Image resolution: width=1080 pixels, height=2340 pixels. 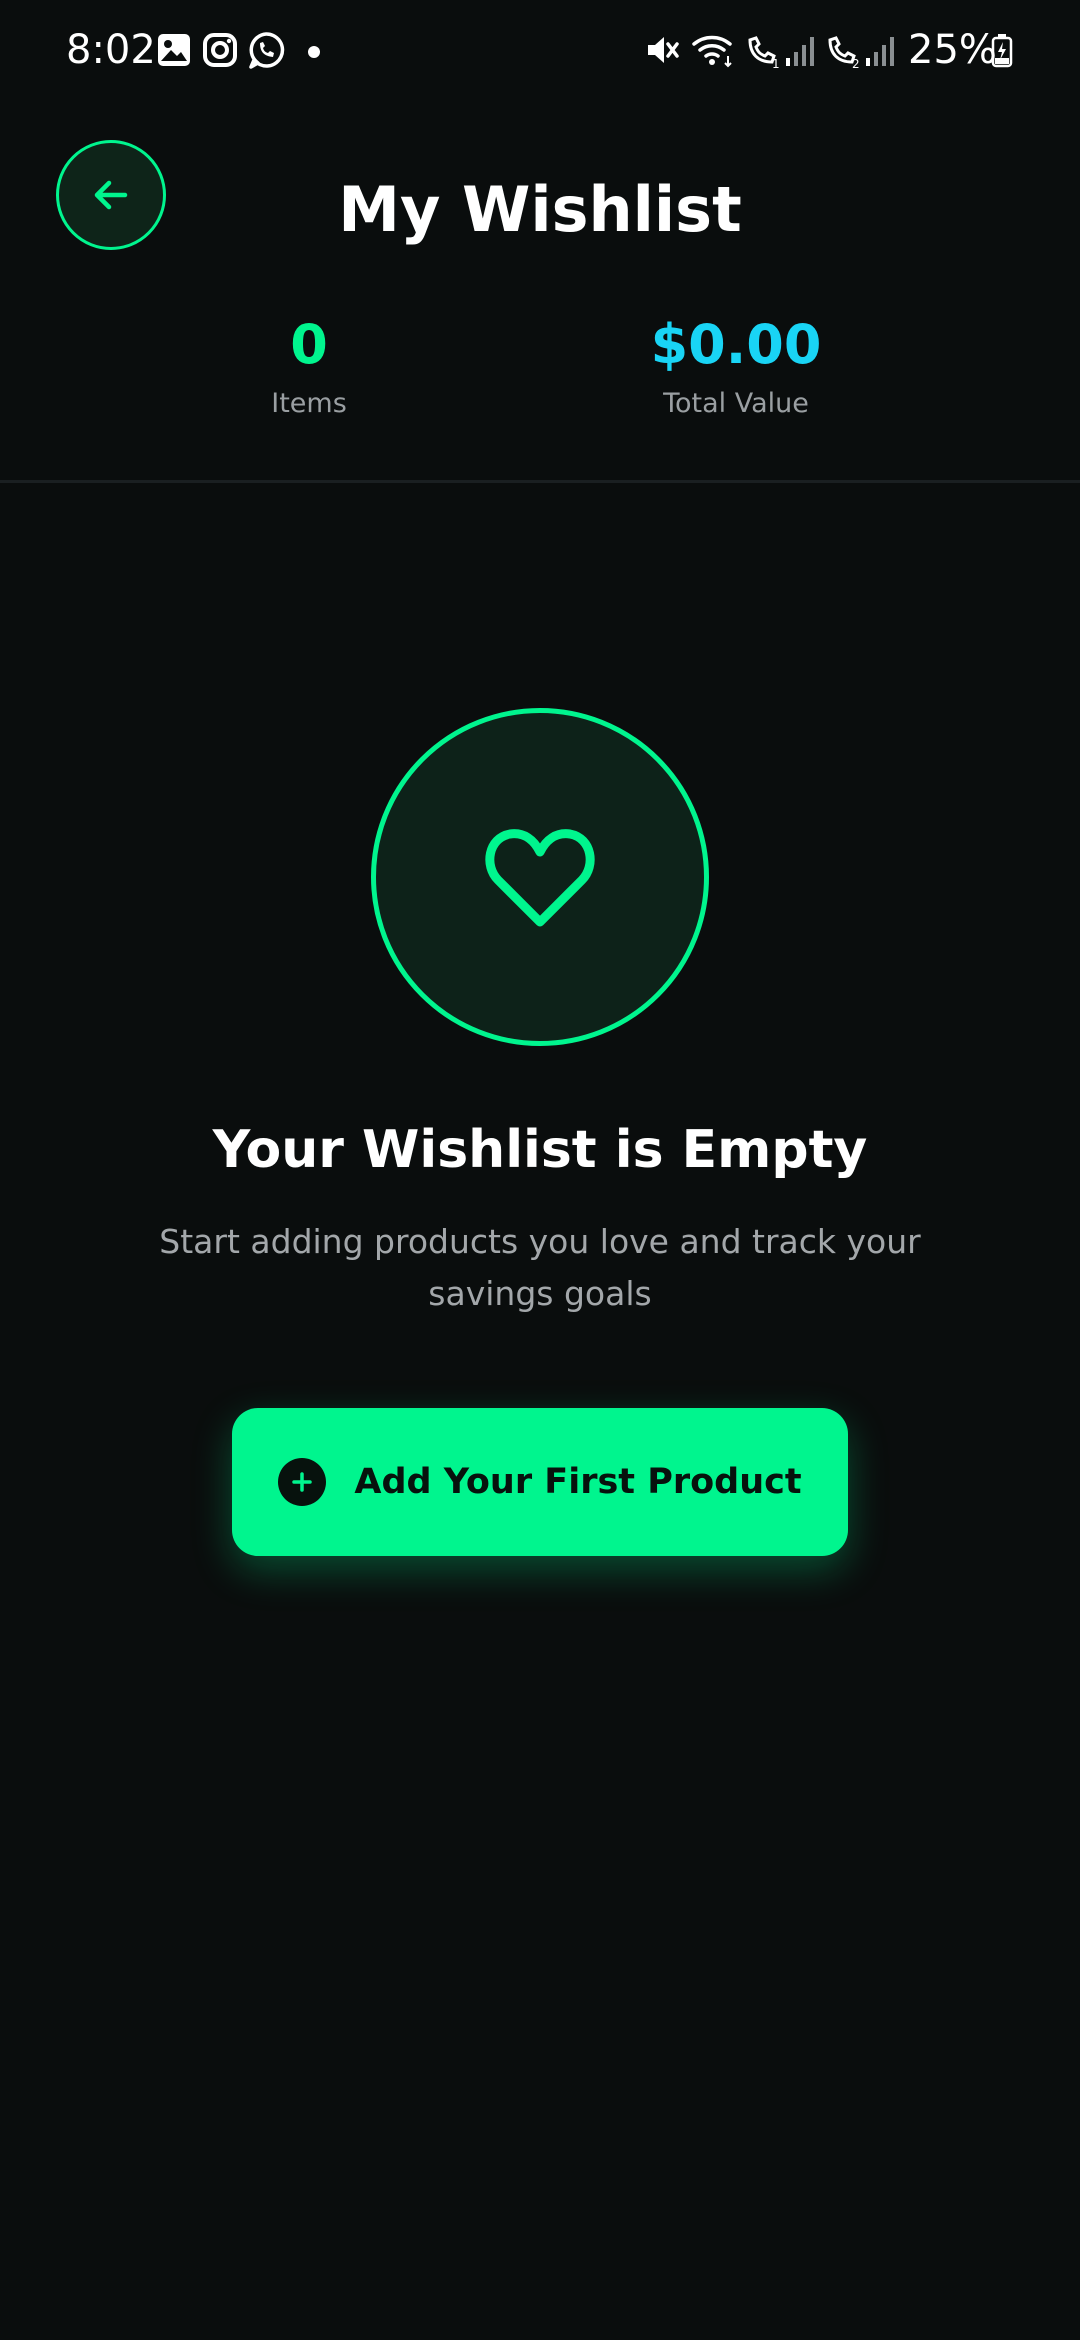 What do you see at coordinates (540, 209) in the screenshot?
I see `page-title: My Wishlist` at bounding box center [540, 209].